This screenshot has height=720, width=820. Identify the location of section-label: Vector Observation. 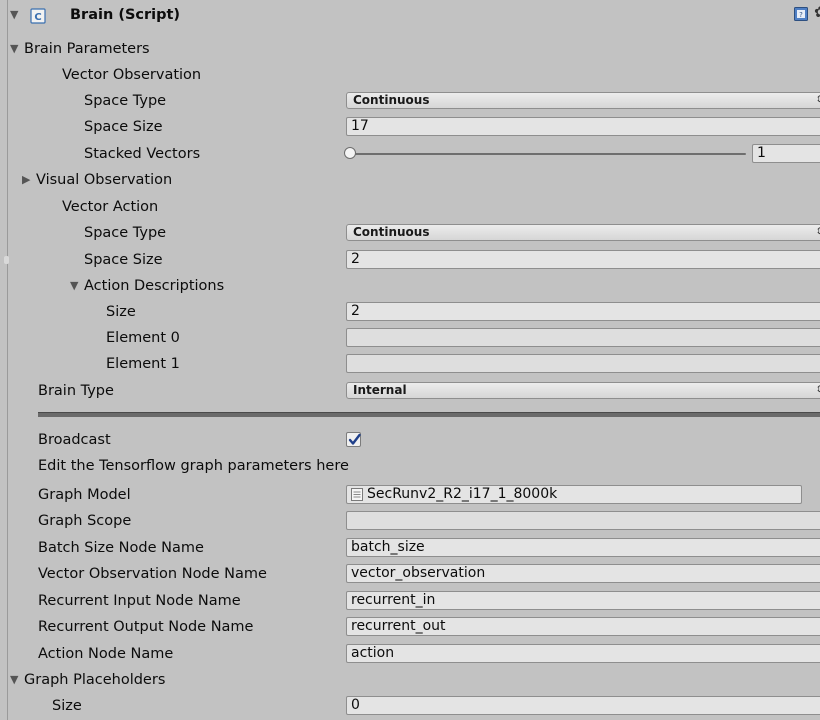
(132, 75).